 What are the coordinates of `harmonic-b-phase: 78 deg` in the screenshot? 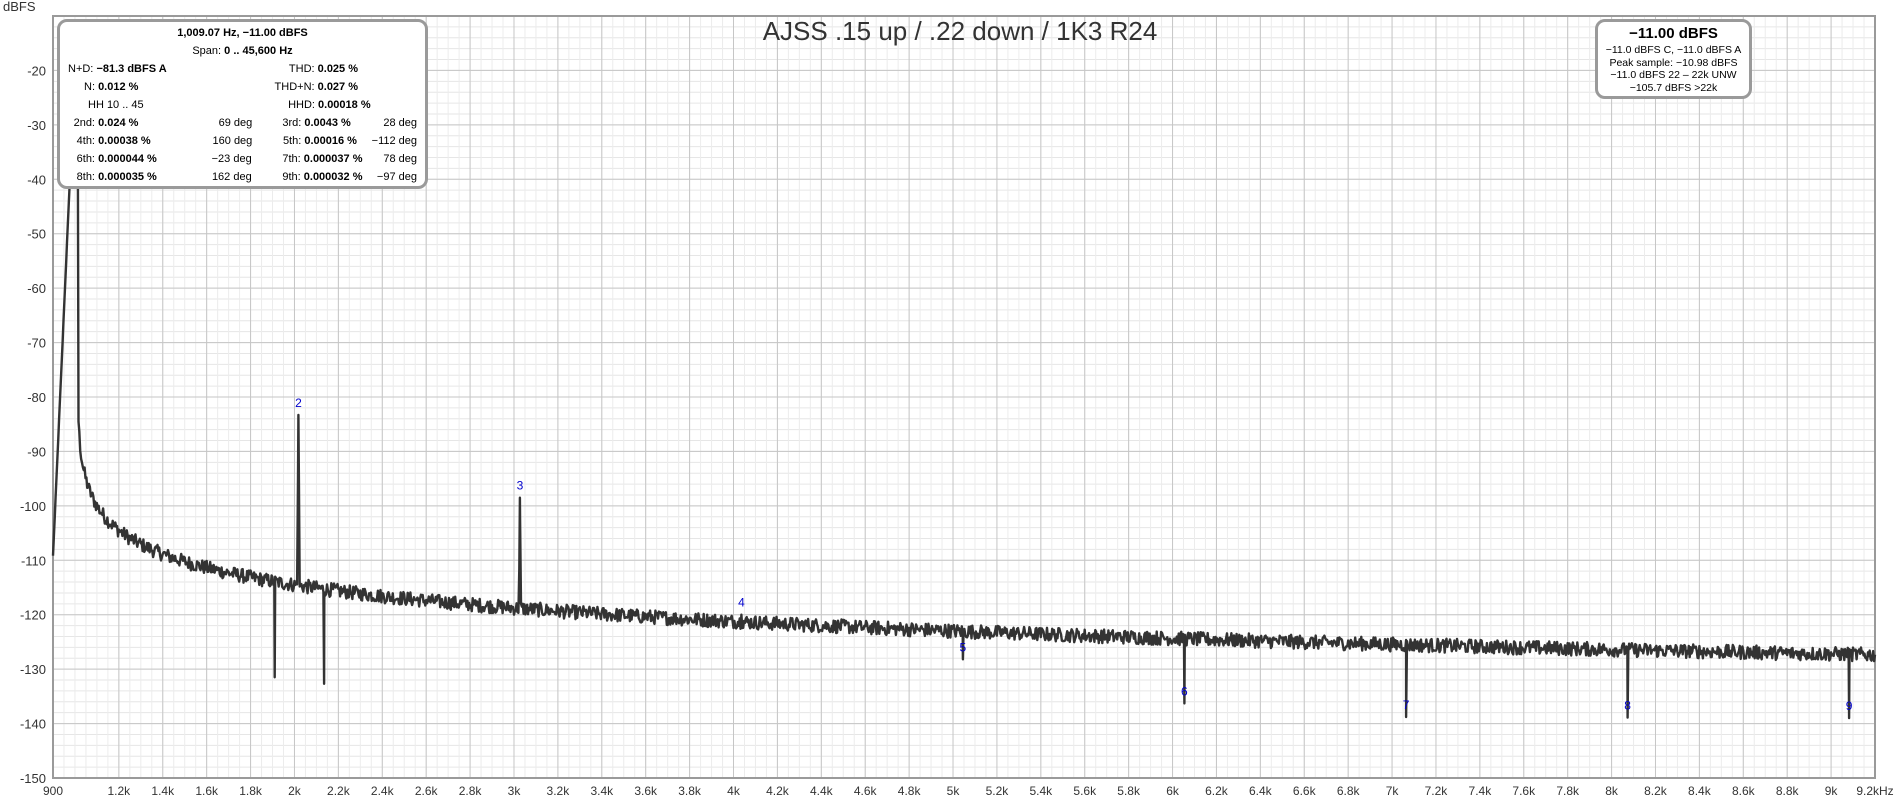 It's located at (400, 159).